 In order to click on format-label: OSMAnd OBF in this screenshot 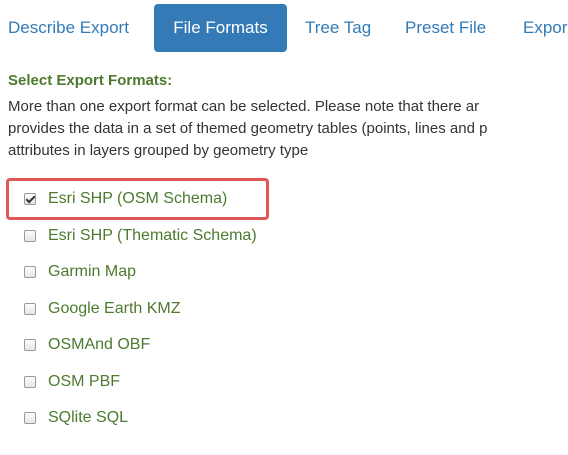, I will do `click(99, 344)`.